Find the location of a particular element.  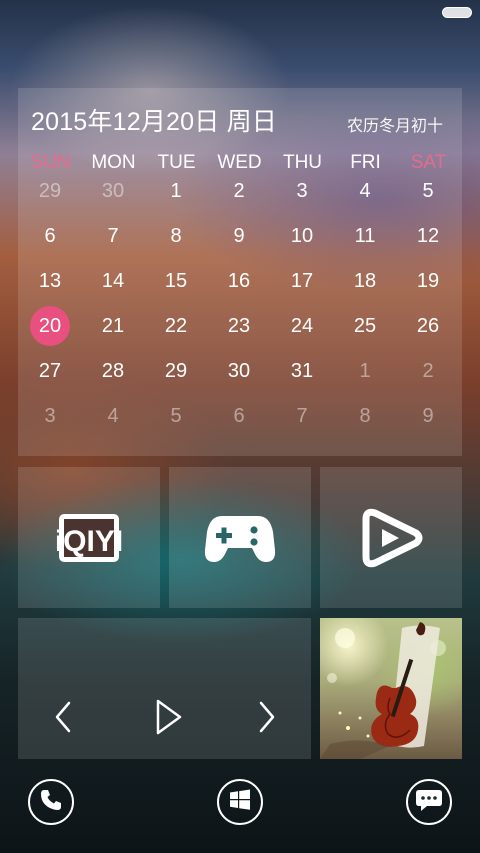

chat-bubble-icon is located at coordinates (429, 802).